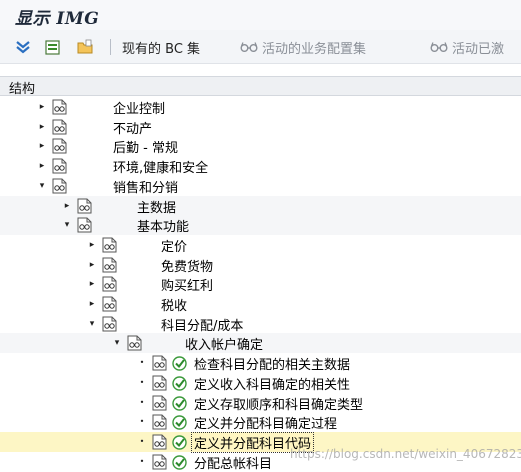  I want to click on tree-row: ▾ 销售和分销, so click(260, 186).